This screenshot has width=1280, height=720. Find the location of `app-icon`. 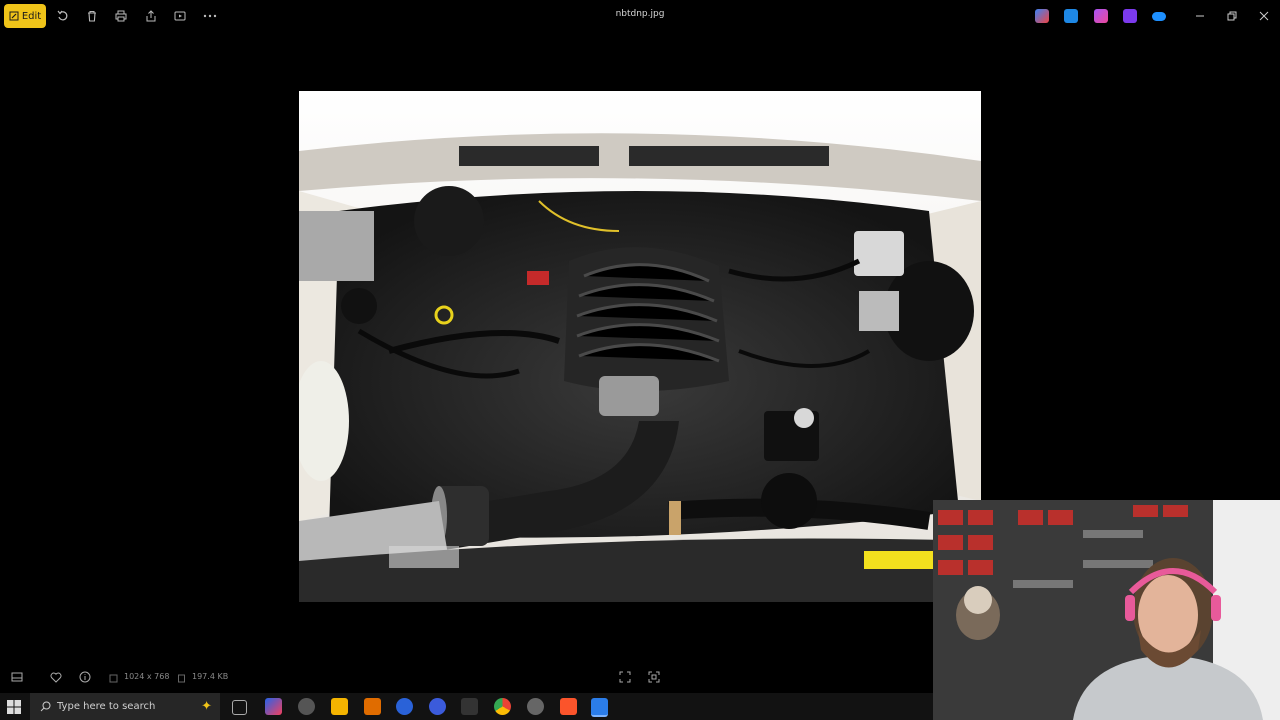

app-icon is located at coordinates (469, 706).